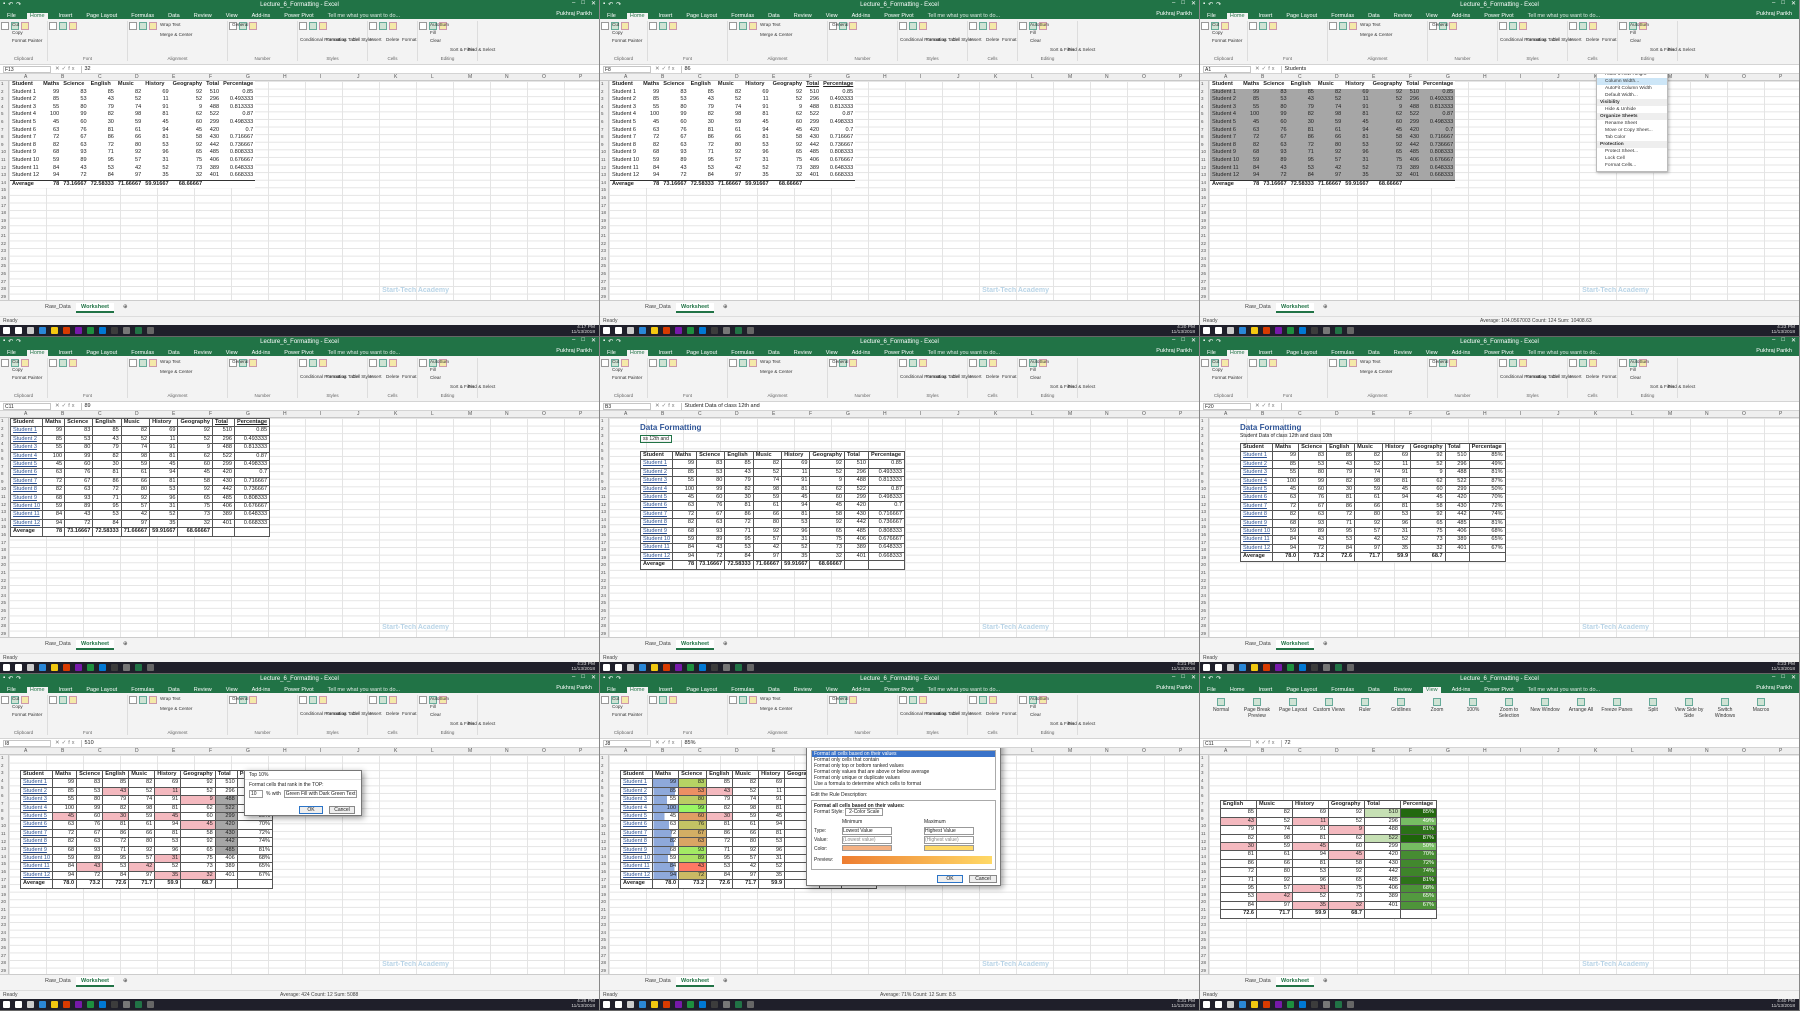  What do you see at coordinates (1193, 677) in the screenshot?
I see `close-icon: ✕` at bounding box center [1193, 677].